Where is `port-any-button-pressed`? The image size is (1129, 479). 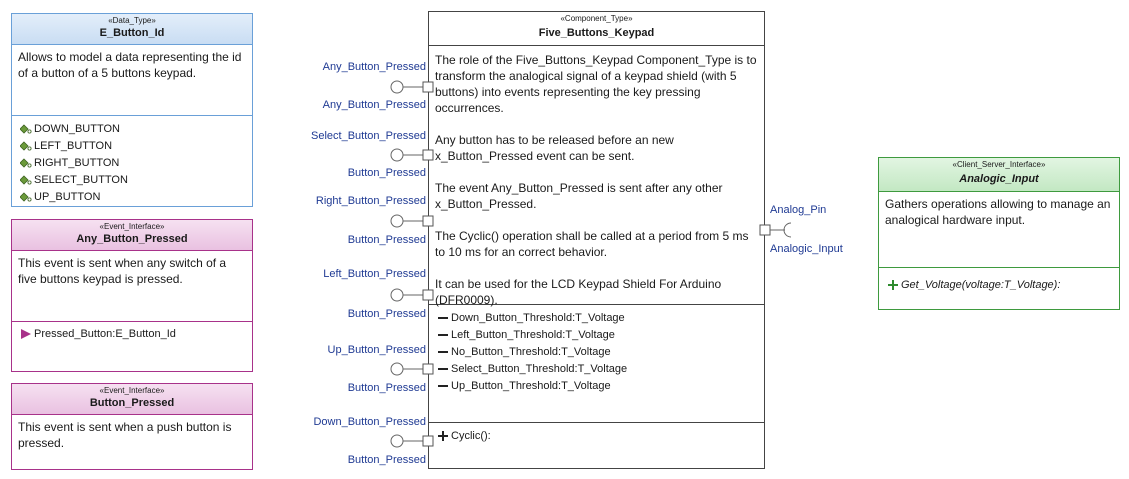
port-any-button-pressed is located at coordinates (412, 87).